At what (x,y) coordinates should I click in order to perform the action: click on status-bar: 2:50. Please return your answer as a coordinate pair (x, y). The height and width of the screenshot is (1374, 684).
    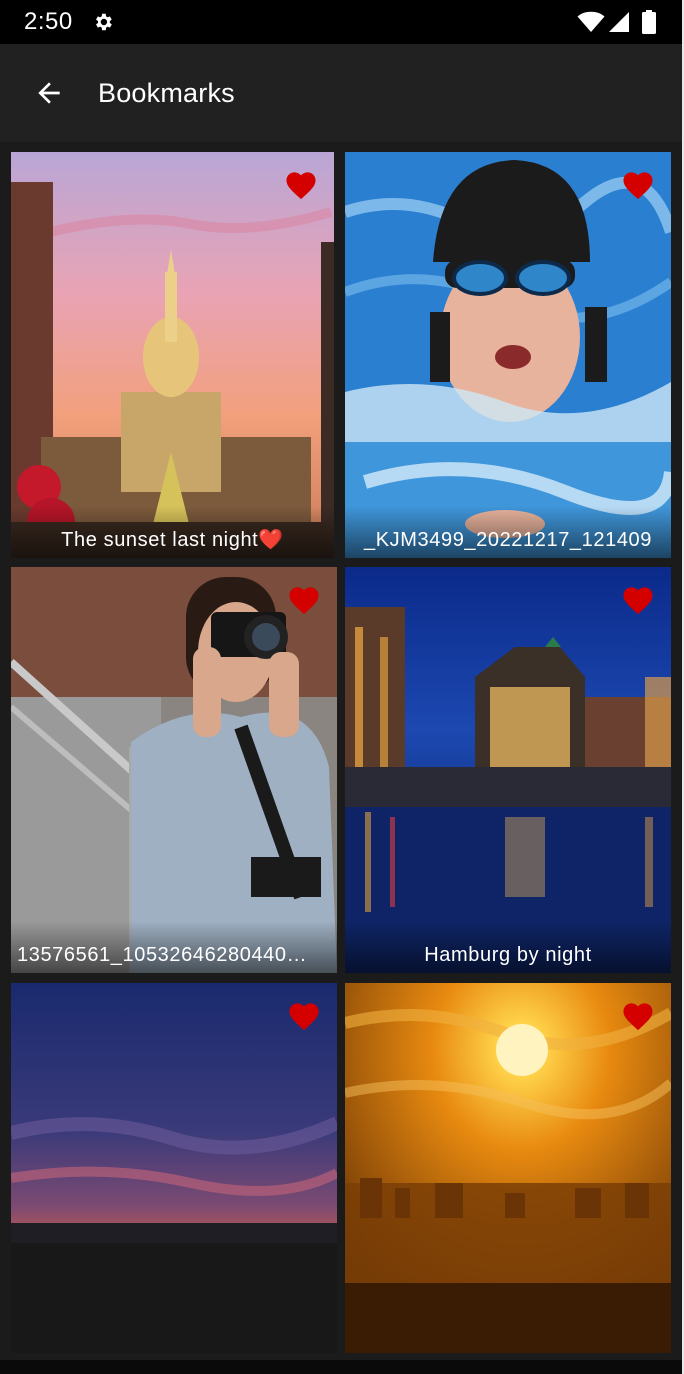
    Looking at the image, I should click on (342, 22).